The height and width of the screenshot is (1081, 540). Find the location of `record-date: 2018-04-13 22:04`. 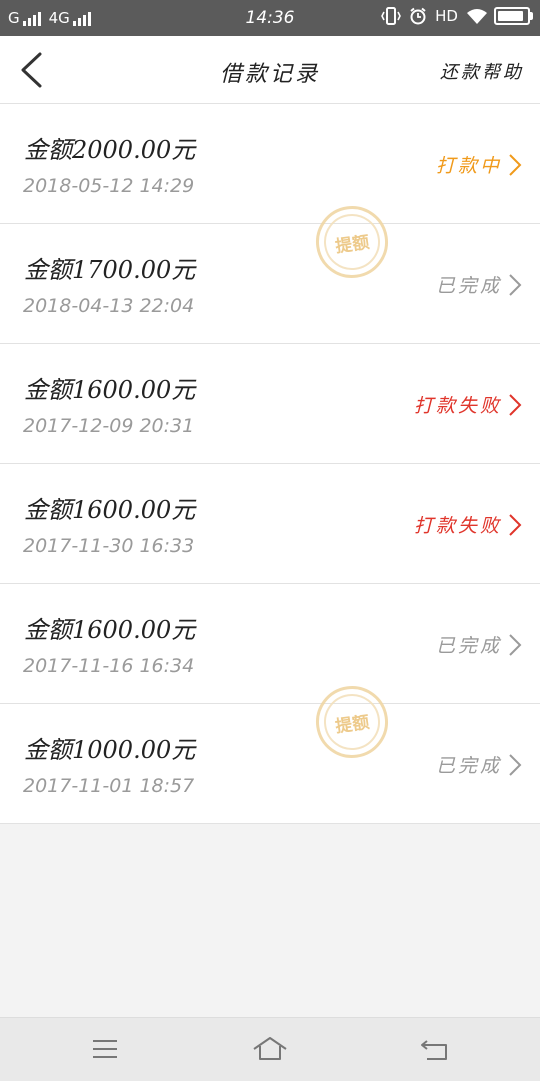

record-date: 2018-04-13 22:04 is located at coordinates (109, 306).